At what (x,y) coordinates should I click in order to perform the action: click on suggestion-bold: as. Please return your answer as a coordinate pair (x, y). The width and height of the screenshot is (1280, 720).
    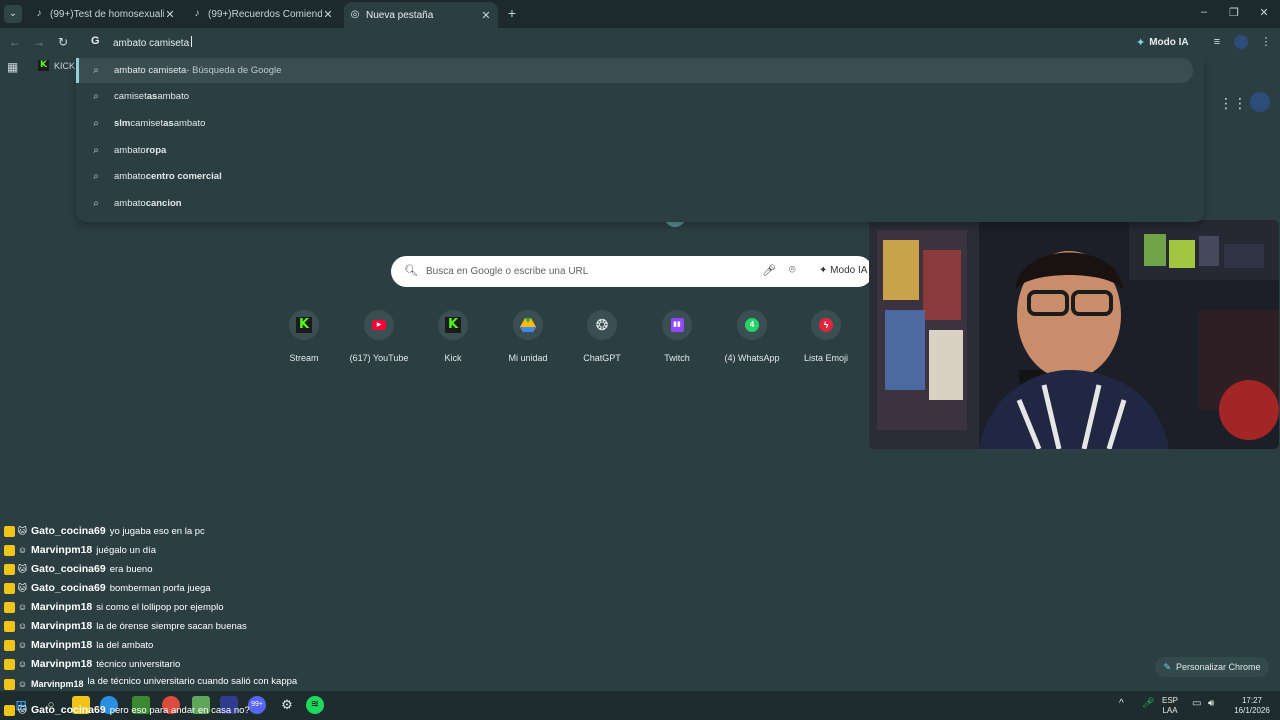
    Looking at the image, I should click on (168, 123).